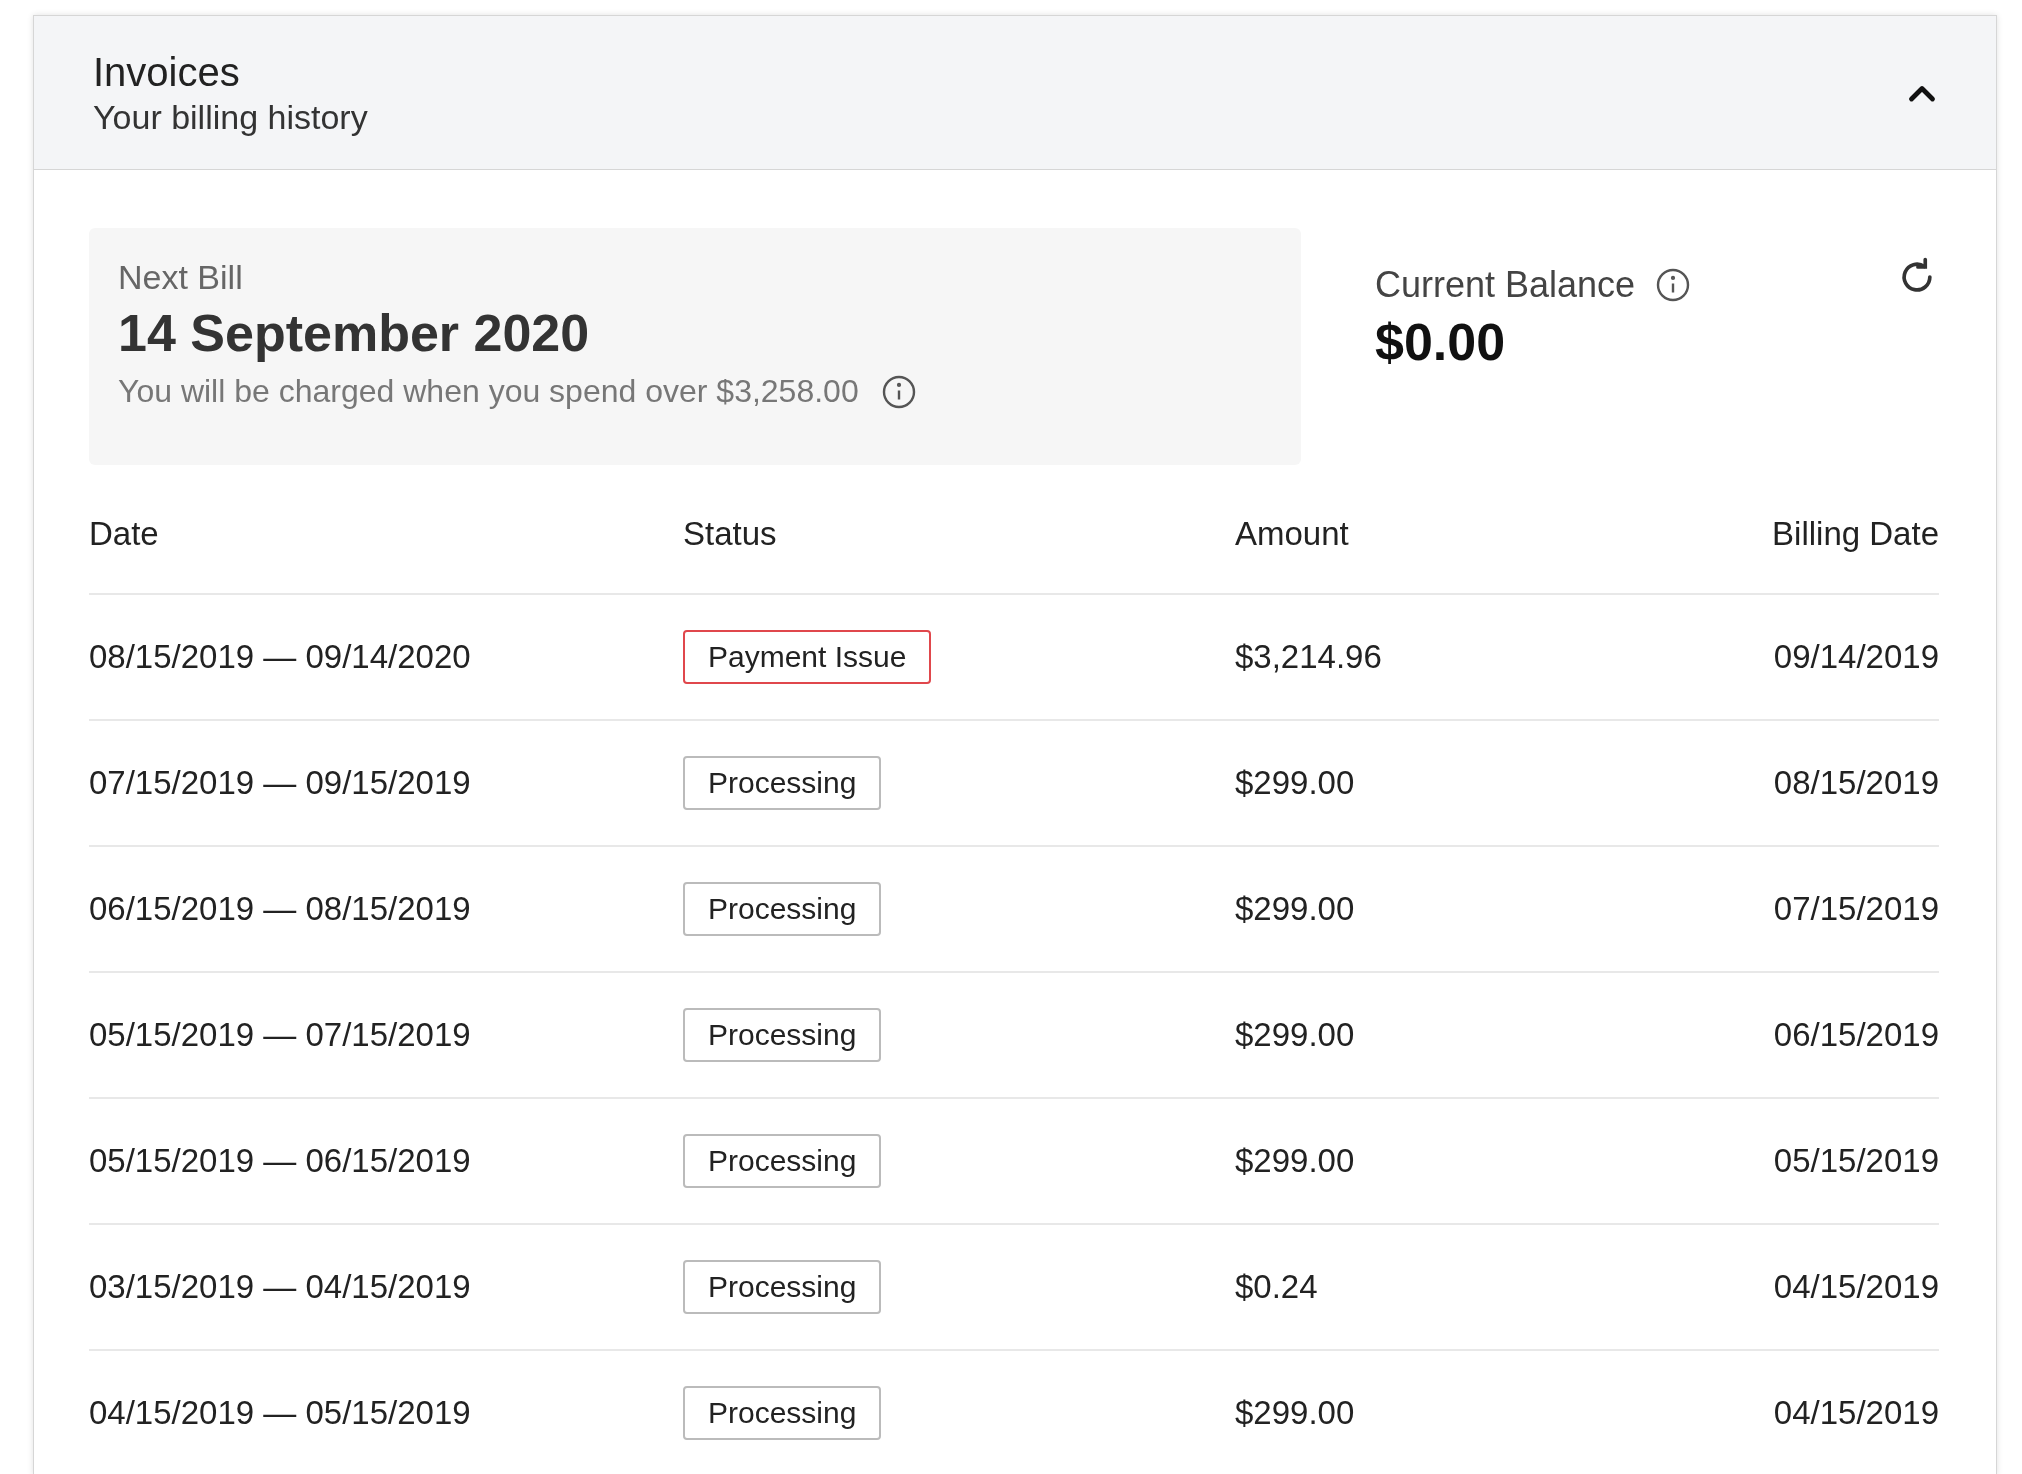  Describe the element at coordinates (1292, 534) in the screenshot. I see `column-header: Amount` at that location.